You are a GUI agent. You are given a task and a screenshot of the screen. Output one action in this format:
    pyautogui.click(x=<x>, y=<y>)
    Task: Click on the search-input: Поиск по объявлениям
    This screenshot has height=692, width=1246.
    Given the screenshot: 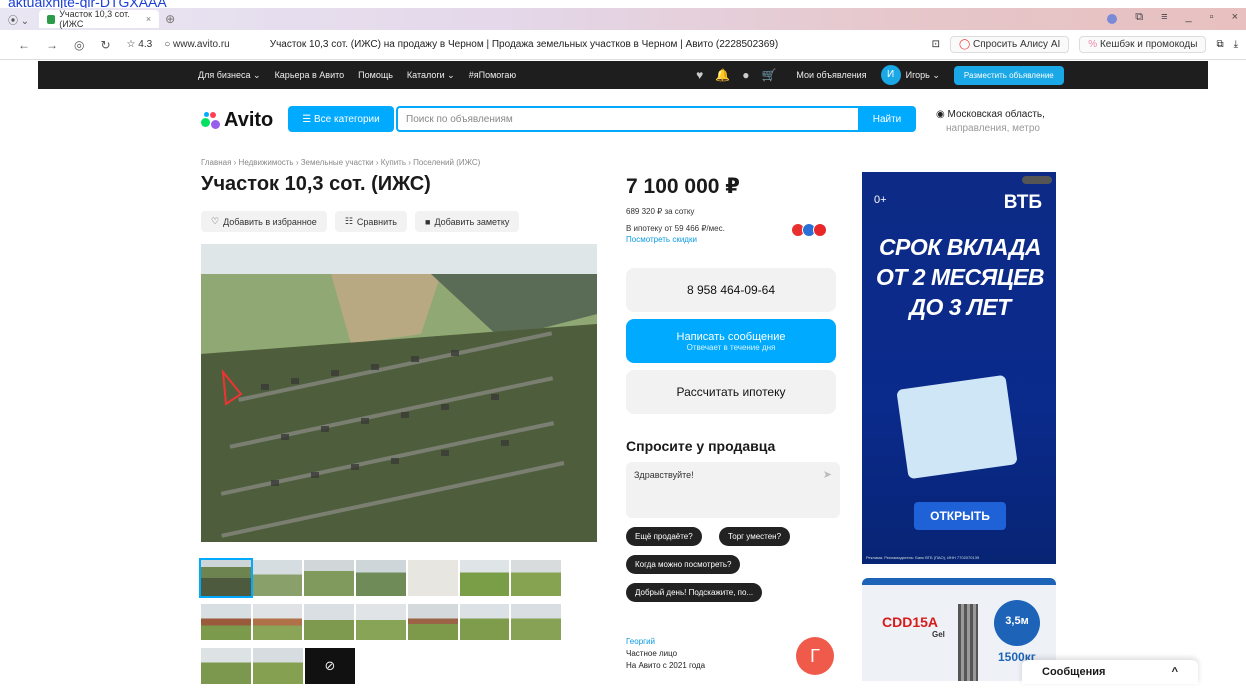 What is the action you would take?
    pyautogui.click(x=627, y=119)
    